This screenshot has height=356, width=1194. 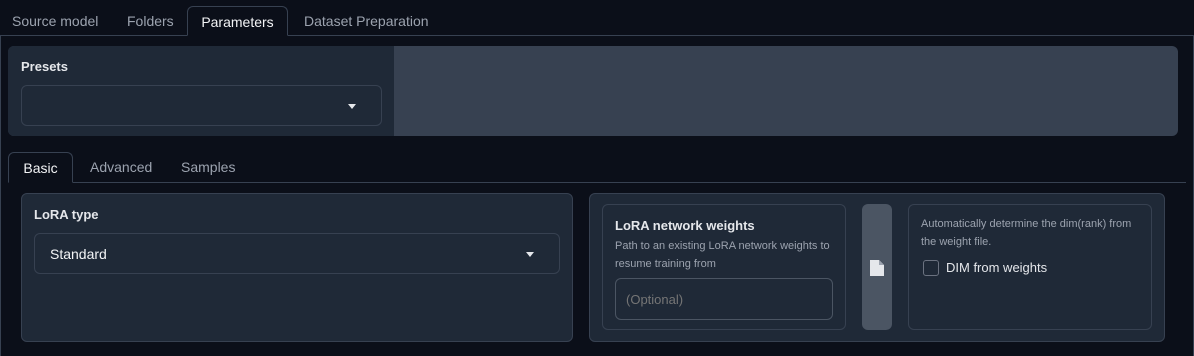 I want to click on presets-panel: Presets, so click(x=201, y=91).